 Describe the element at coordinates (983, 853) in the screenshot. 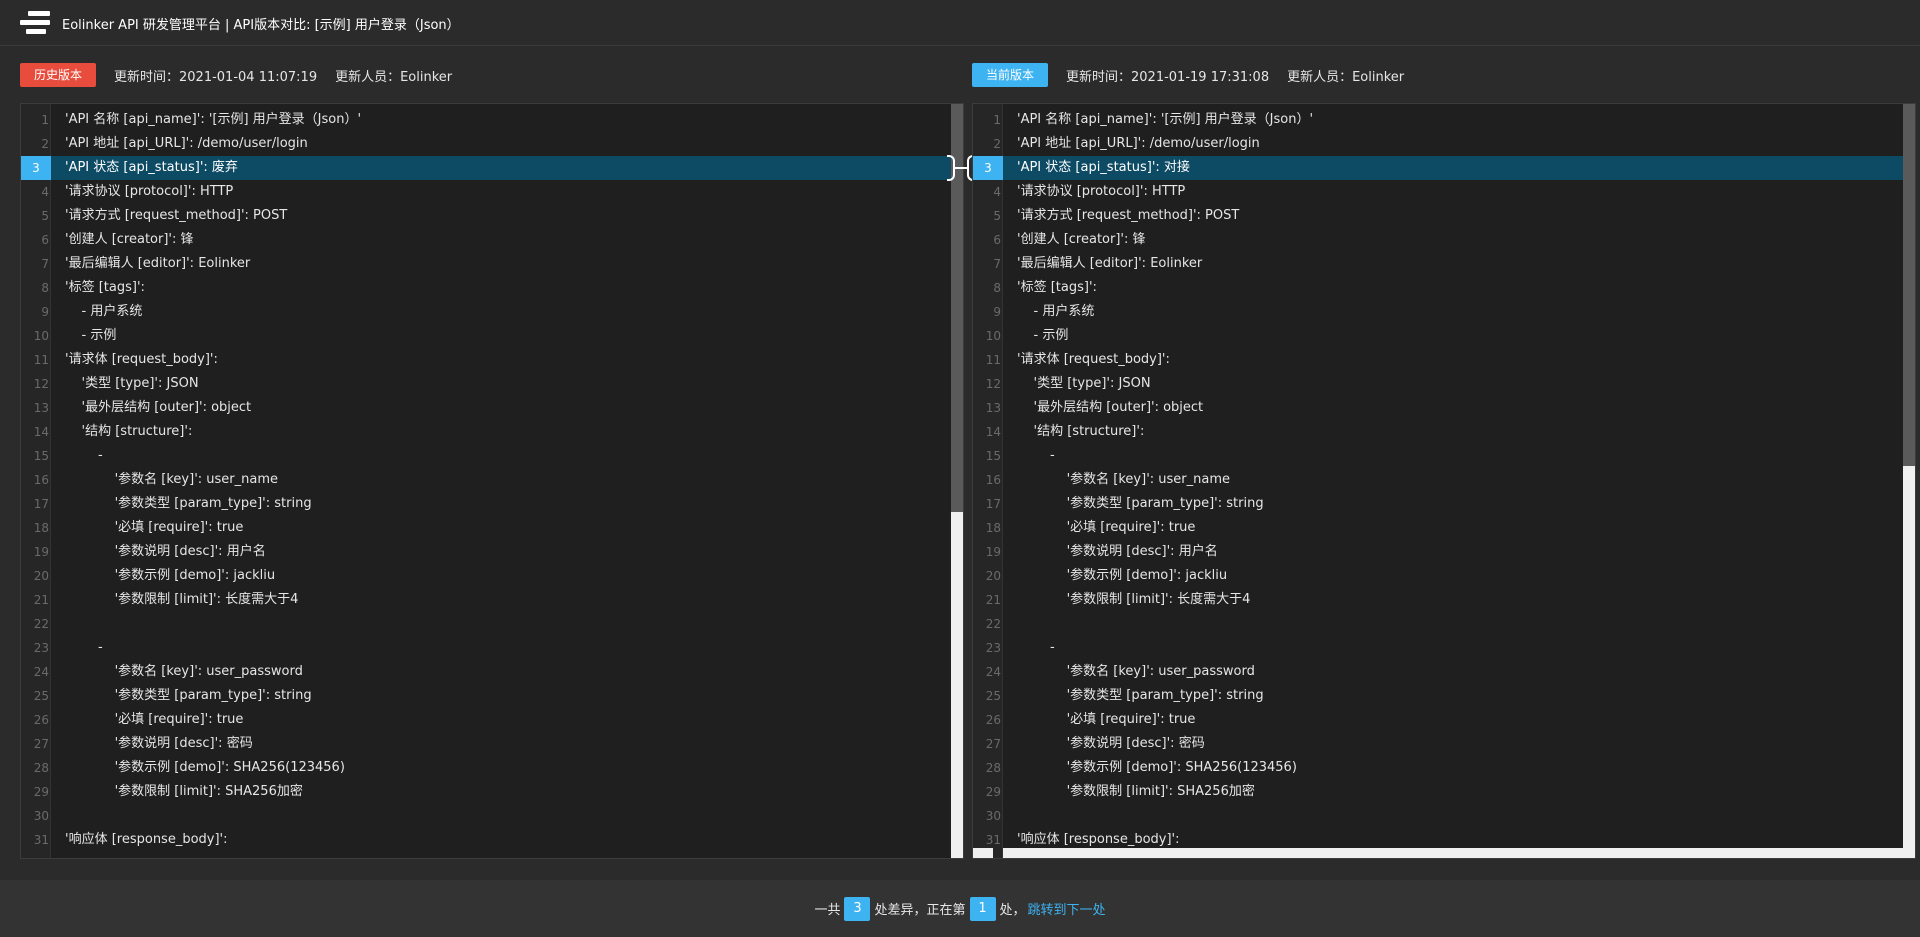

I see `horizontal-scrollbar-corner` at that location.